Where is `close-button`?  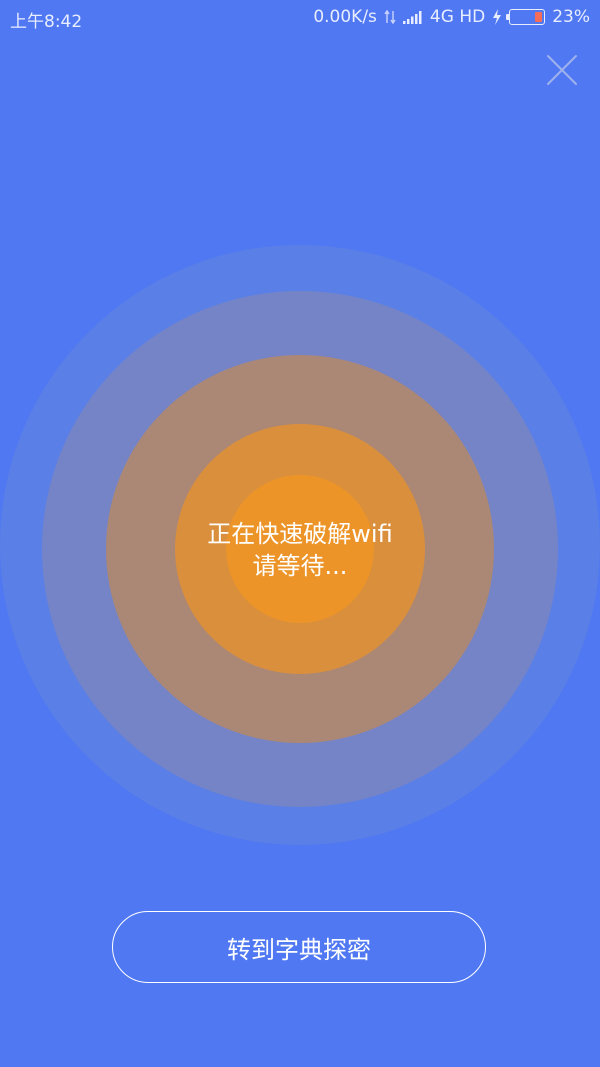 close-button is located at coordinates (562, 70).